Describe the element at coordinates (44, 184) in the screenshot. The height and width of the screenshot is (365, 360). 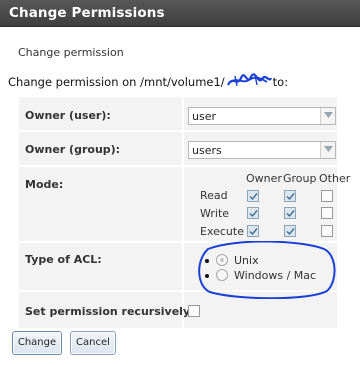
I see `mode-label: Mode:` at that location.